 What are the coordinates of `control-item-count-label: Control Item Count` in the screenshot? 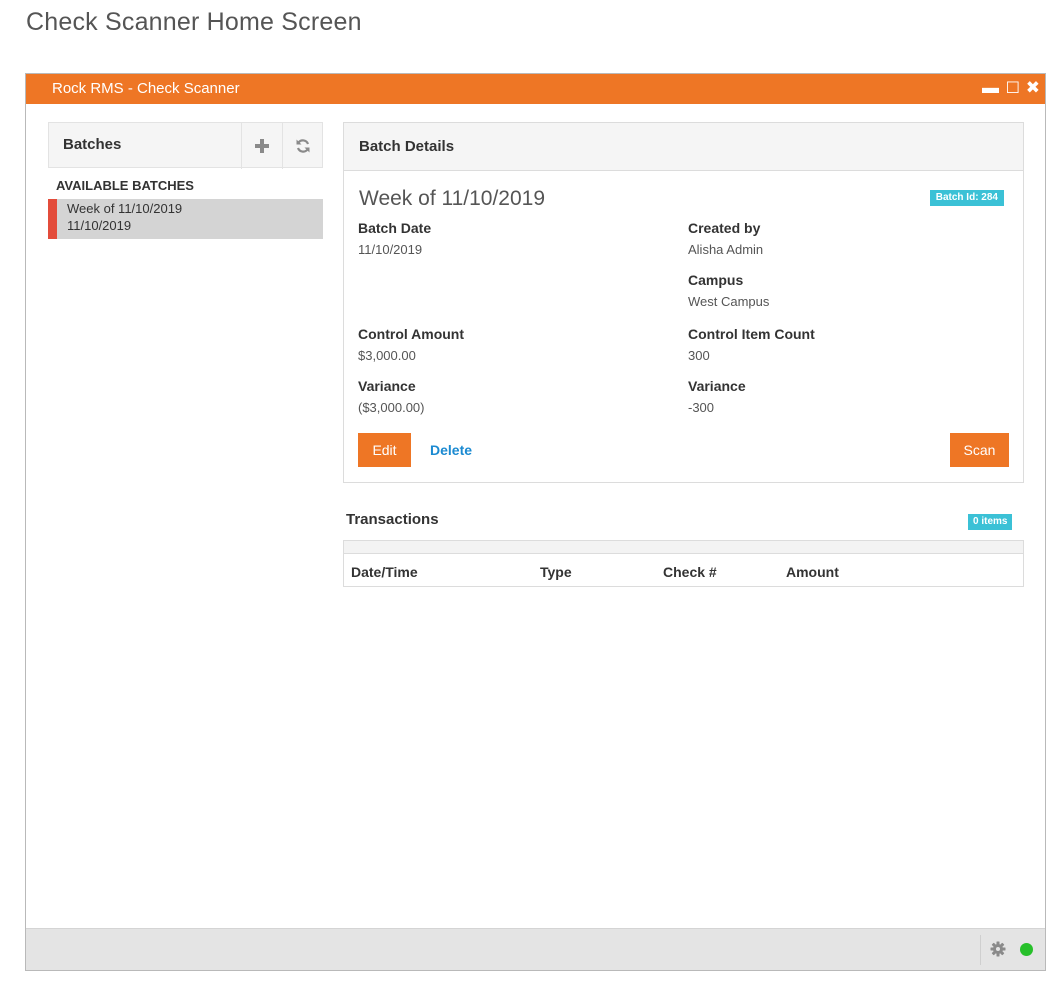 It's located at (751, 334).